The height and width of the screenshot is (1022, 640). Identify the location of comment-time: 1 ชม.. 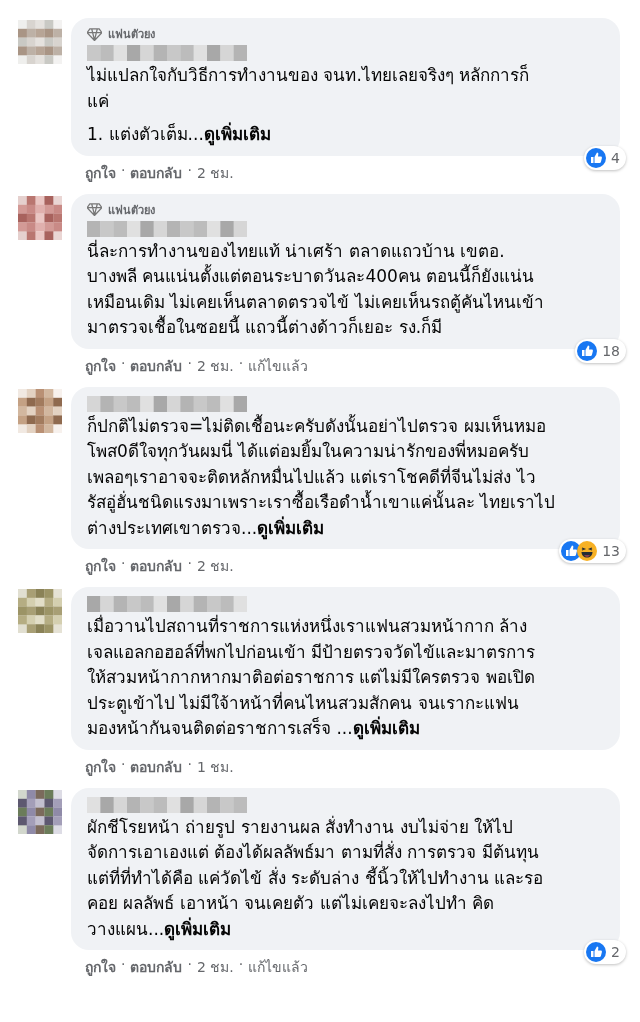
(215, 767).